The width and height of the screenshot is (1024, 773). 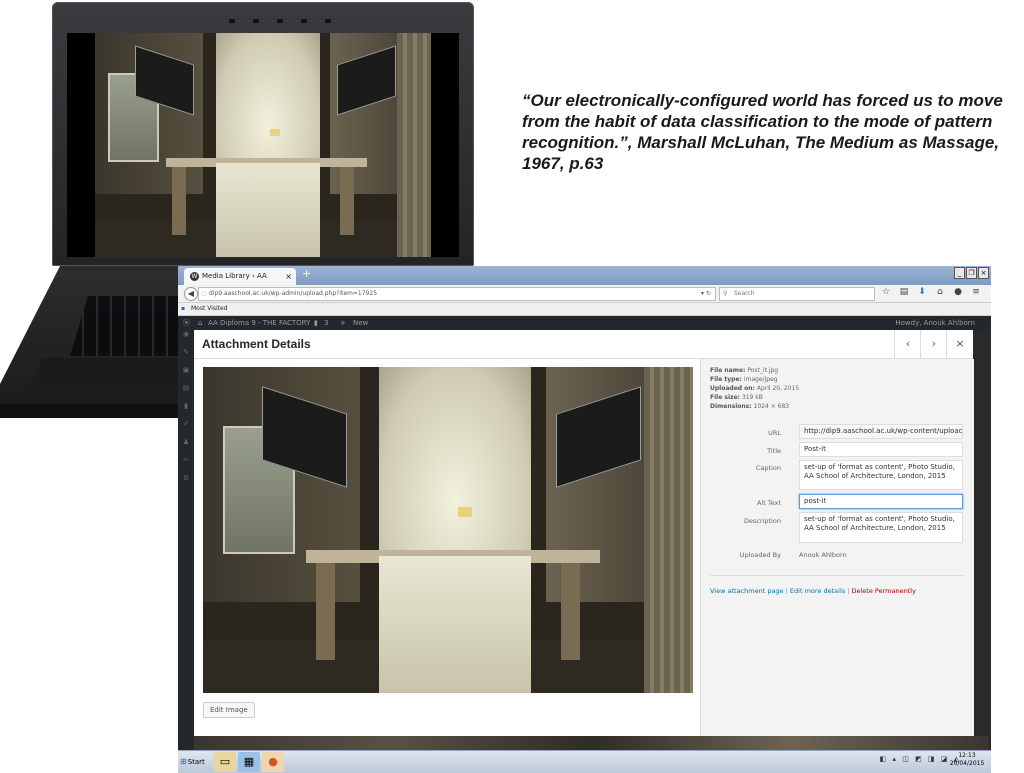 I want to click on url-label: URL, so click(x=774, y=433).